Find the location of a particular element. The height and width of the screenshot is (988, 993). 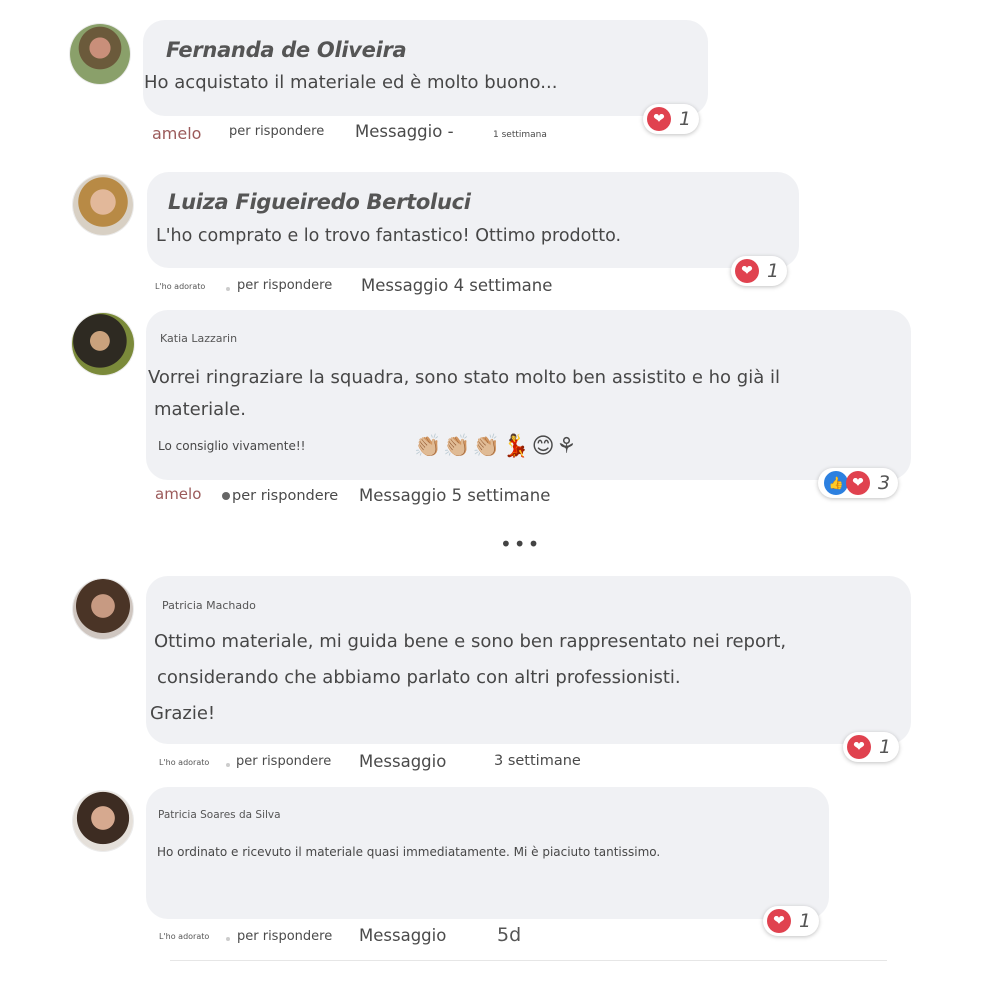

comment-timestamp: 3 settimane is located at coordinates (537, 761).